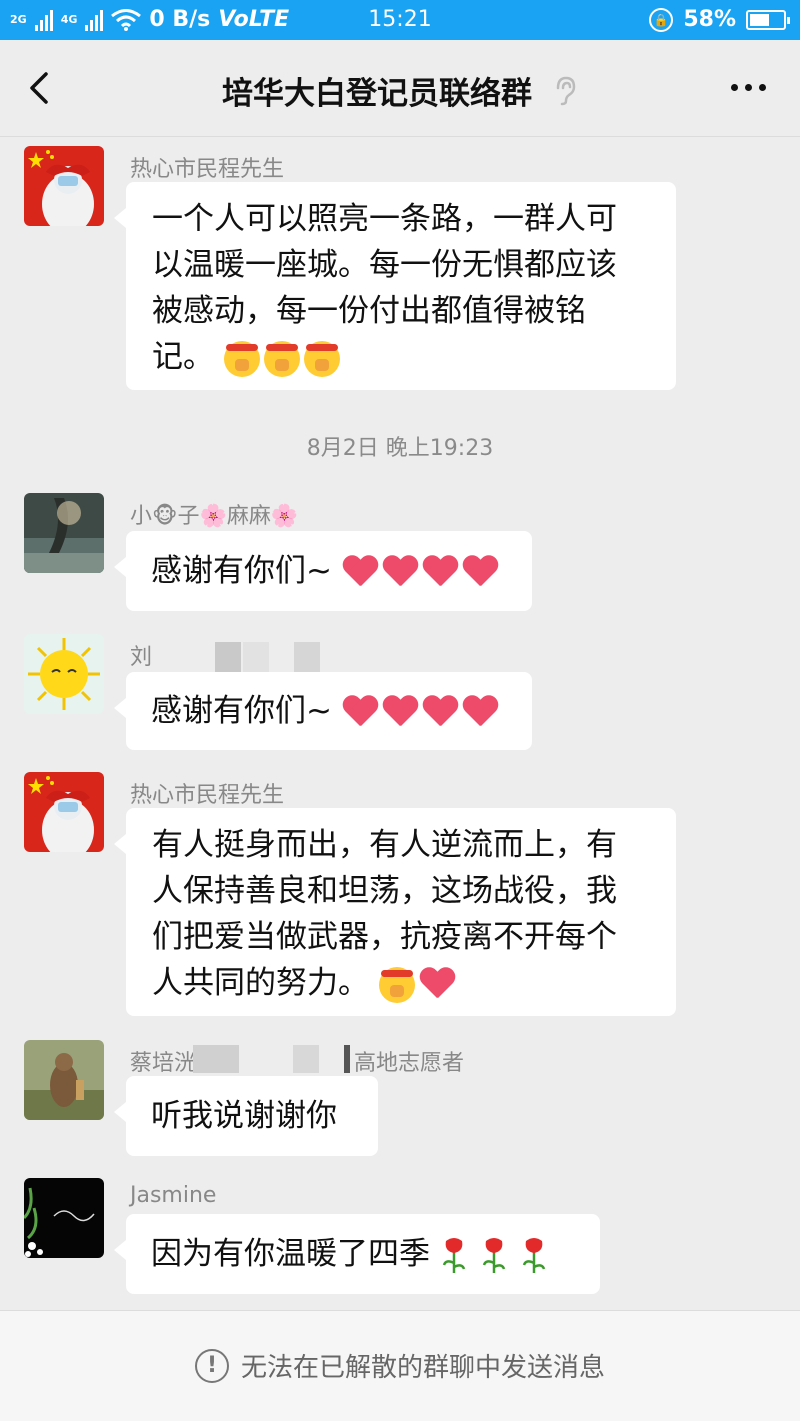 The height and width of the screenshot is (1421, 800). Describe the element at coordinates (141, 657) in the screenshot. I see `sender-name: 刘` at that location.